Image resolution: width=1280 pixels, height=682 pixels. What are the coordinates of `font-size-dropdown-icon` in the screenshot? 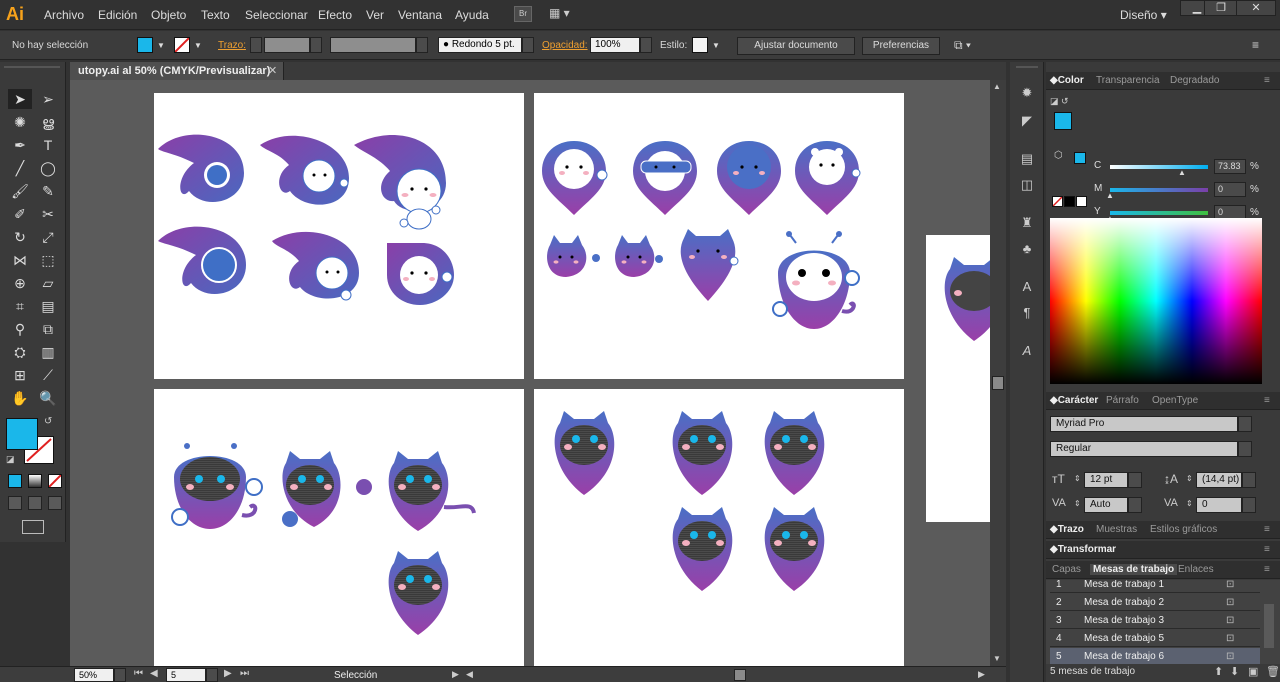 It's located at (1135, 480).